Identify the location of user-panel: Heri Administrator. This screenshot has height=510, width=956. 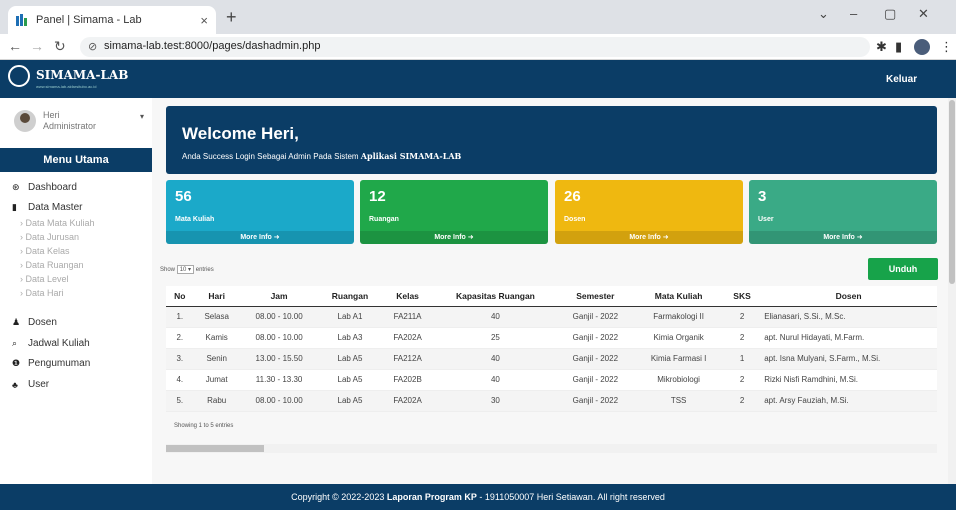
(69, 121).